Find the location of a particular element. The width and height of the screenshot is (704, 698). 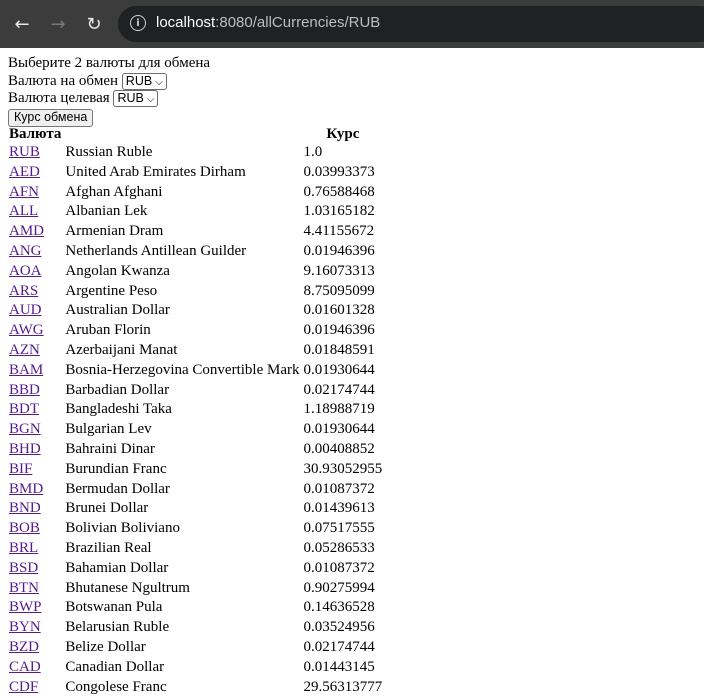

currency-code-link: BYN is located at coordinates (25, 627).